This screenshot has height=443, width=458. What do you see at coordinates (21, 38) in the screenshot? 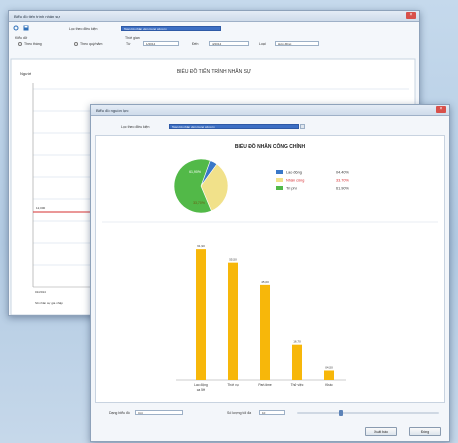
I see `mode-group-label: Kiểu dữ` at bounding box center [21, 38].